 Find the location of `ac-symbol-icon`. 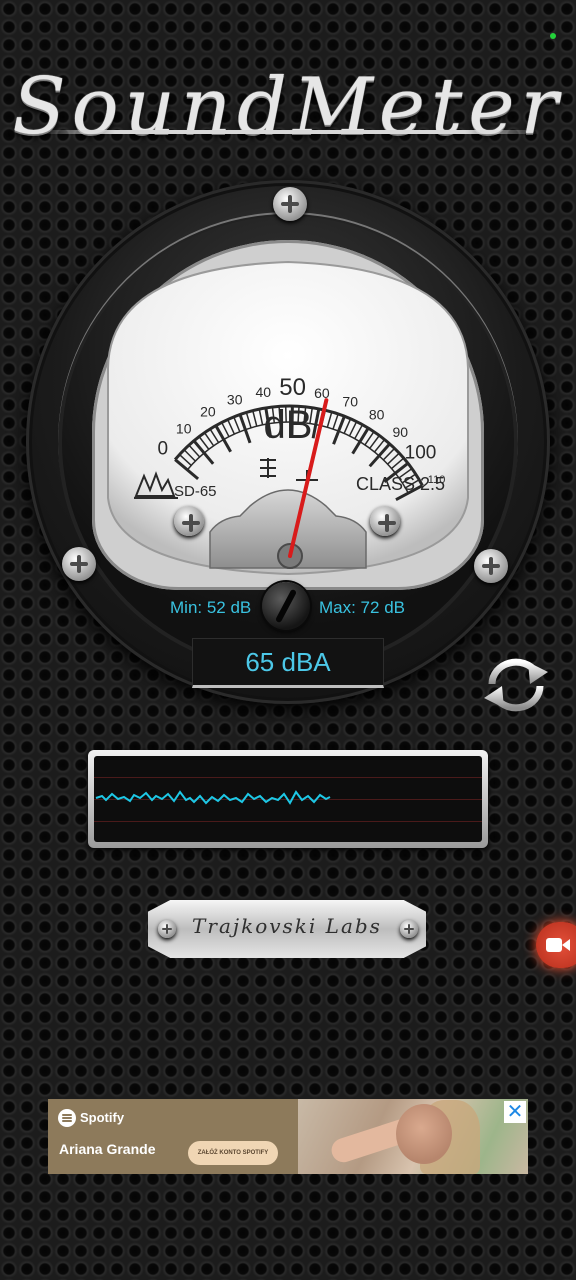

ac-symbol-icon is located at coordinates (268, 468).